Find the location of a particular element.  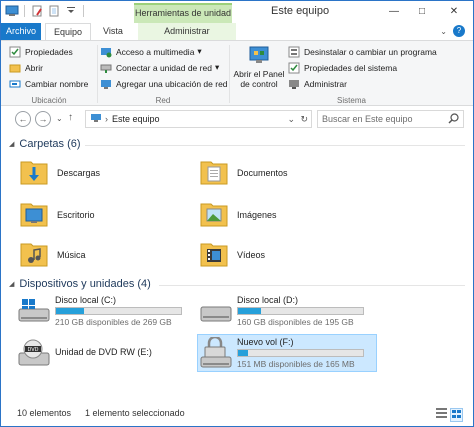

tab-equipo: Equipo is located at coordinates (68, 31).